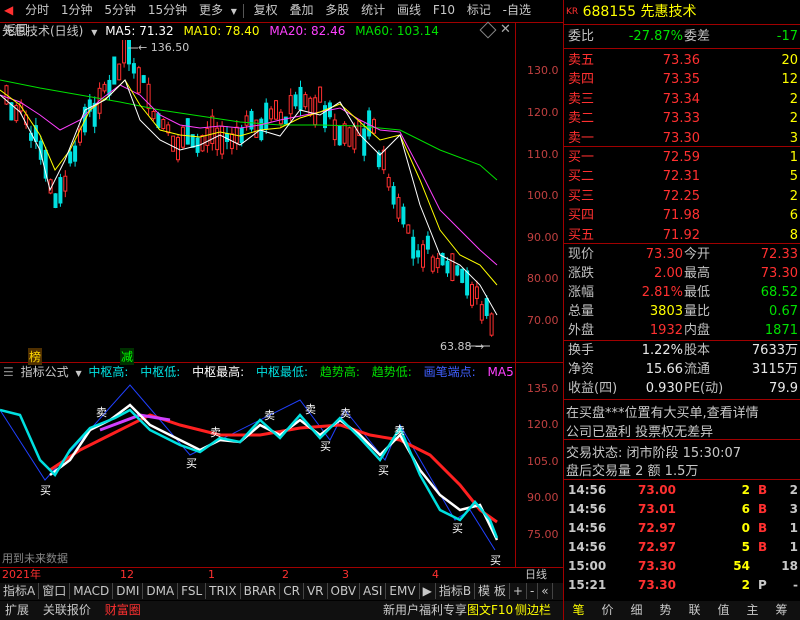  Describe the element at coordinates (77, 10) in the screenshot. I see `period-tab-1min: 1分钟` at that location.